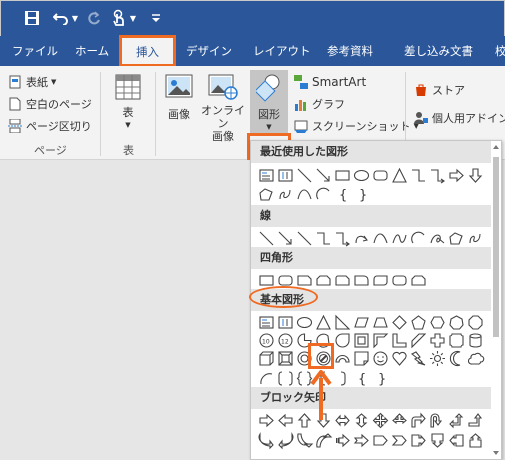  What do you see at coordinates (133, 18) in the screenshot?
I see `touch-dropdown-icon: ▼` at bounding box center [133, 18].